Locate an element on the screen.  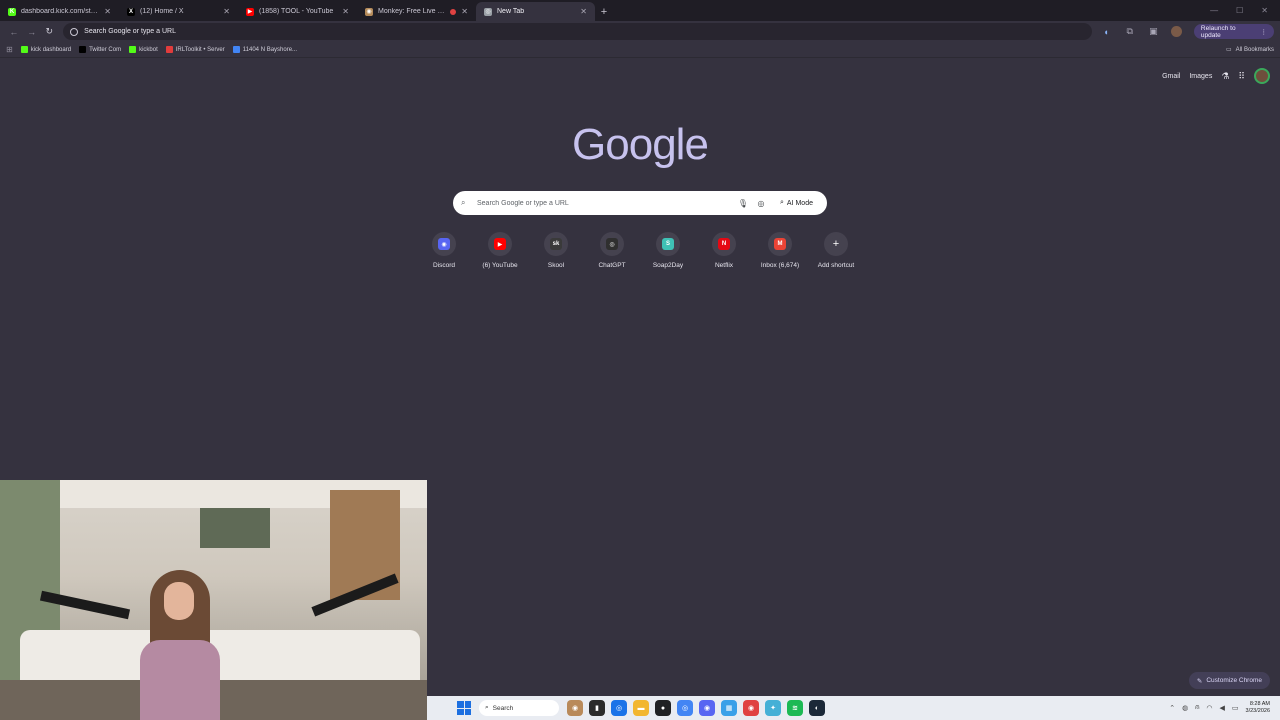
new-tab-button: + is located at coordinates (604, 11).